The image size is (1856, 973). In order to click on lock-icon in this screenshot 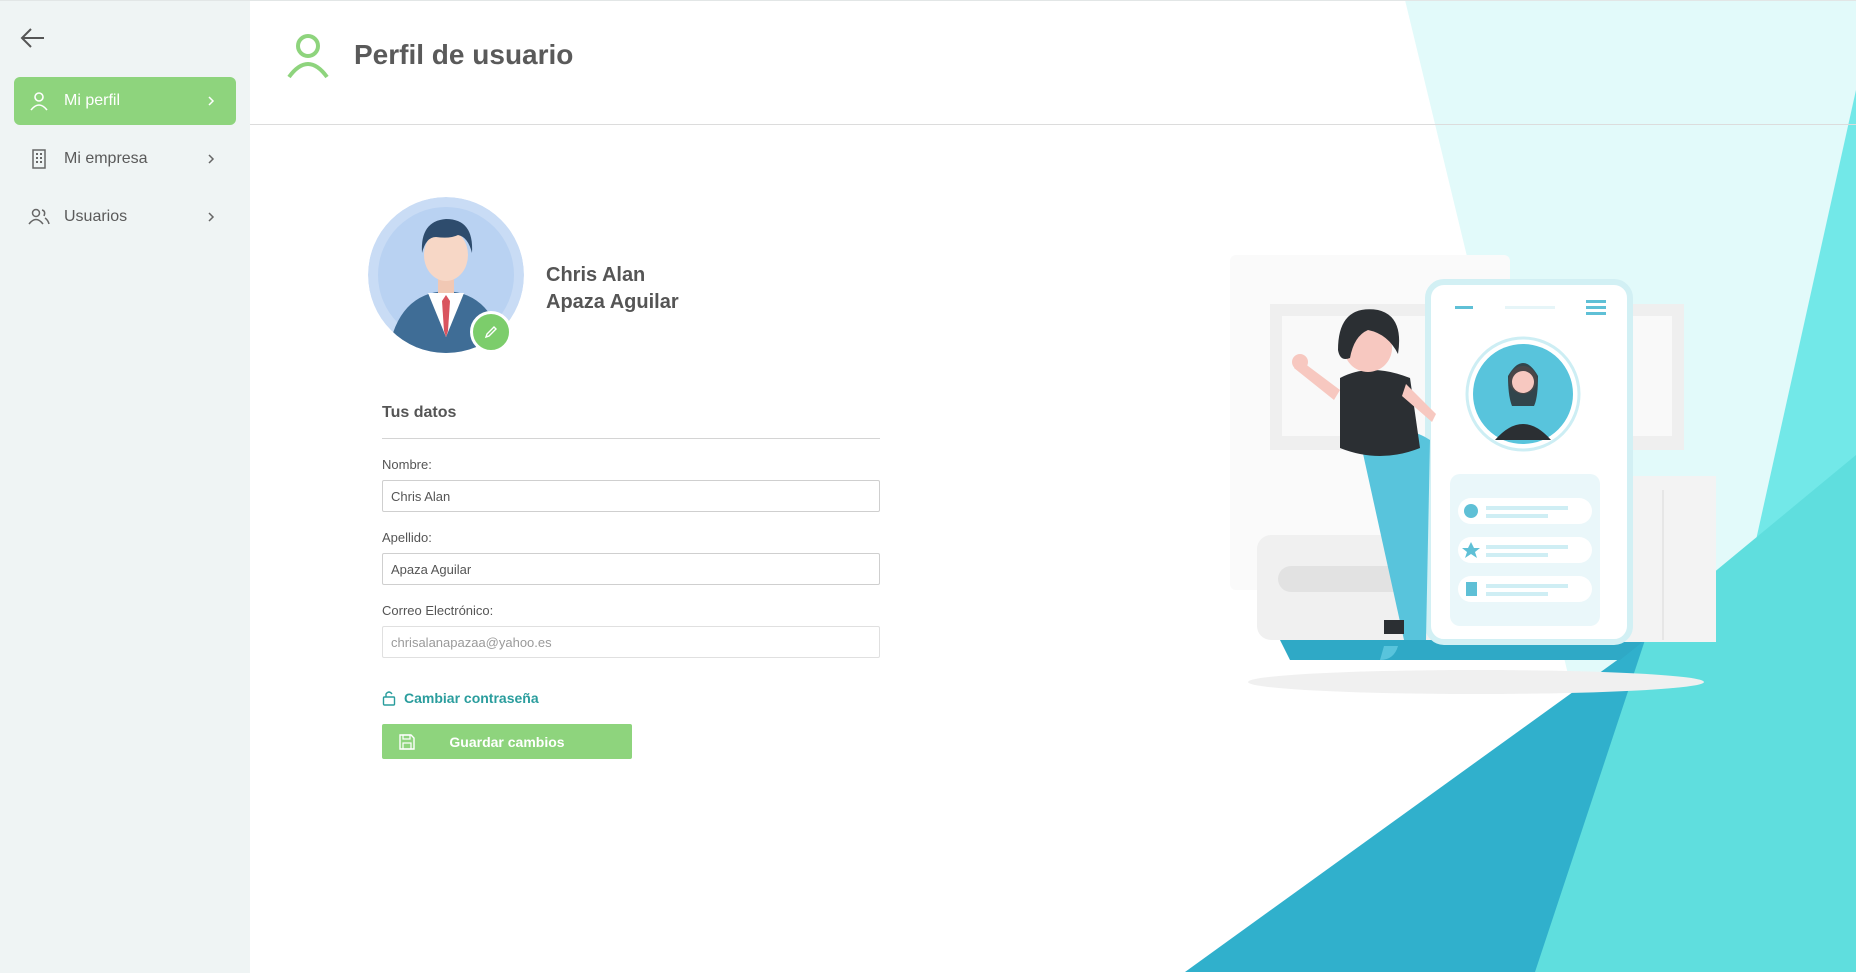, I will do `click(389, 698)`.